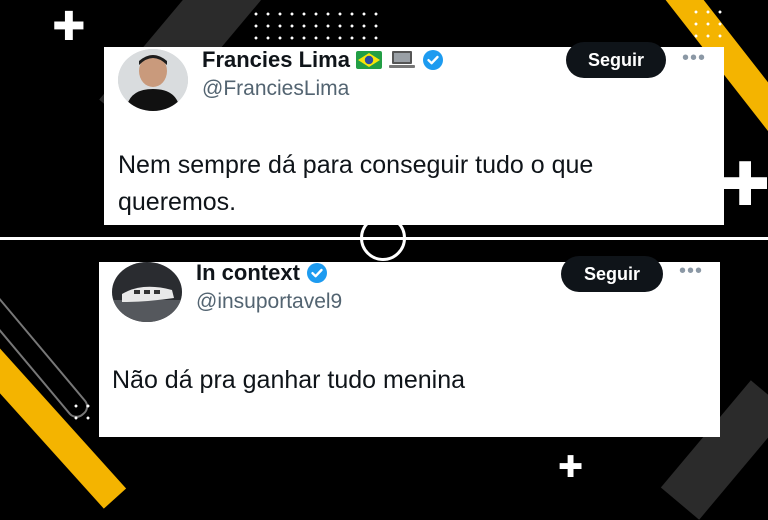 This screenshot has height=520, width=768. Describe the element at coordinates (248, 273) in the screenshot. I see `display-name: In context` at that location.